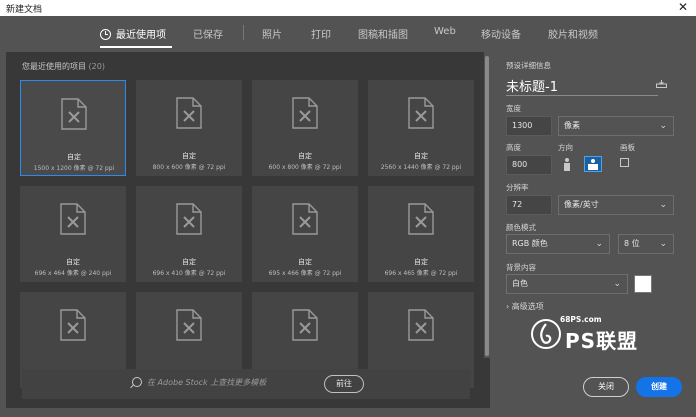  I want to click on tab-divider, so click(243, 32).